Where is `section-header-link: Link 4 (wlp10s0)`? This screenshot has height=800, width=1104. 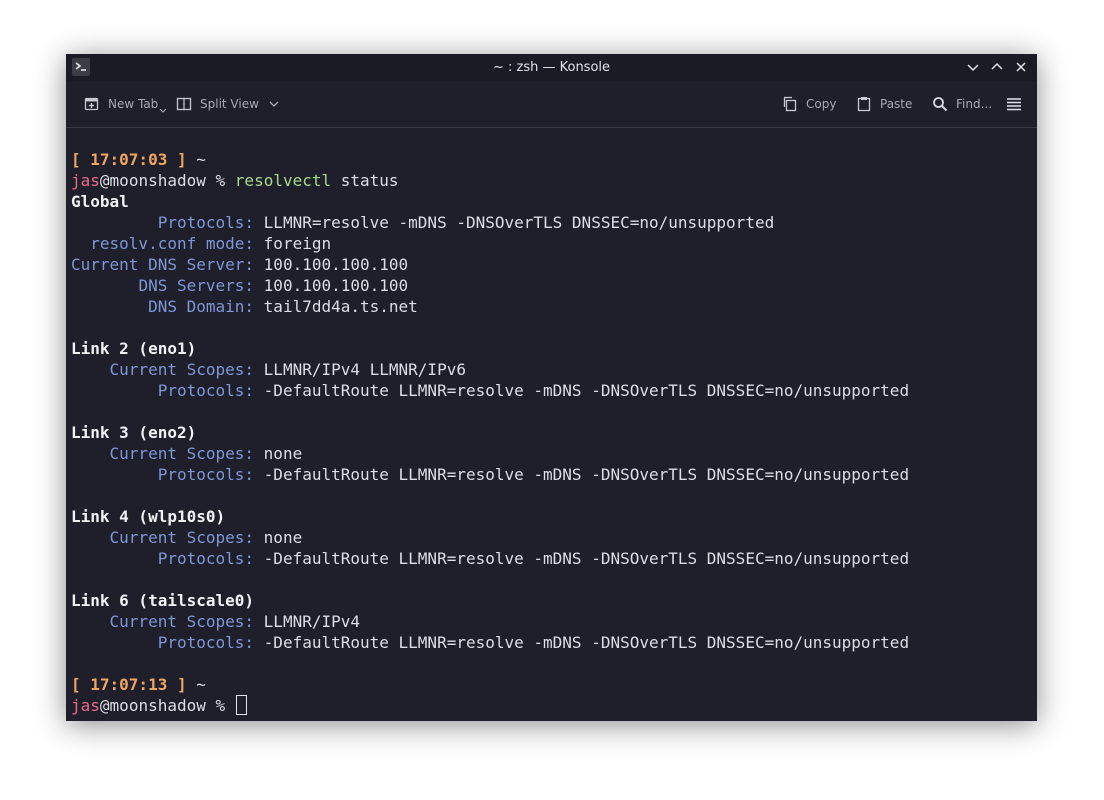 section-header-link: Link 4 (wlp10s0) is located at coordinates (148, 516).